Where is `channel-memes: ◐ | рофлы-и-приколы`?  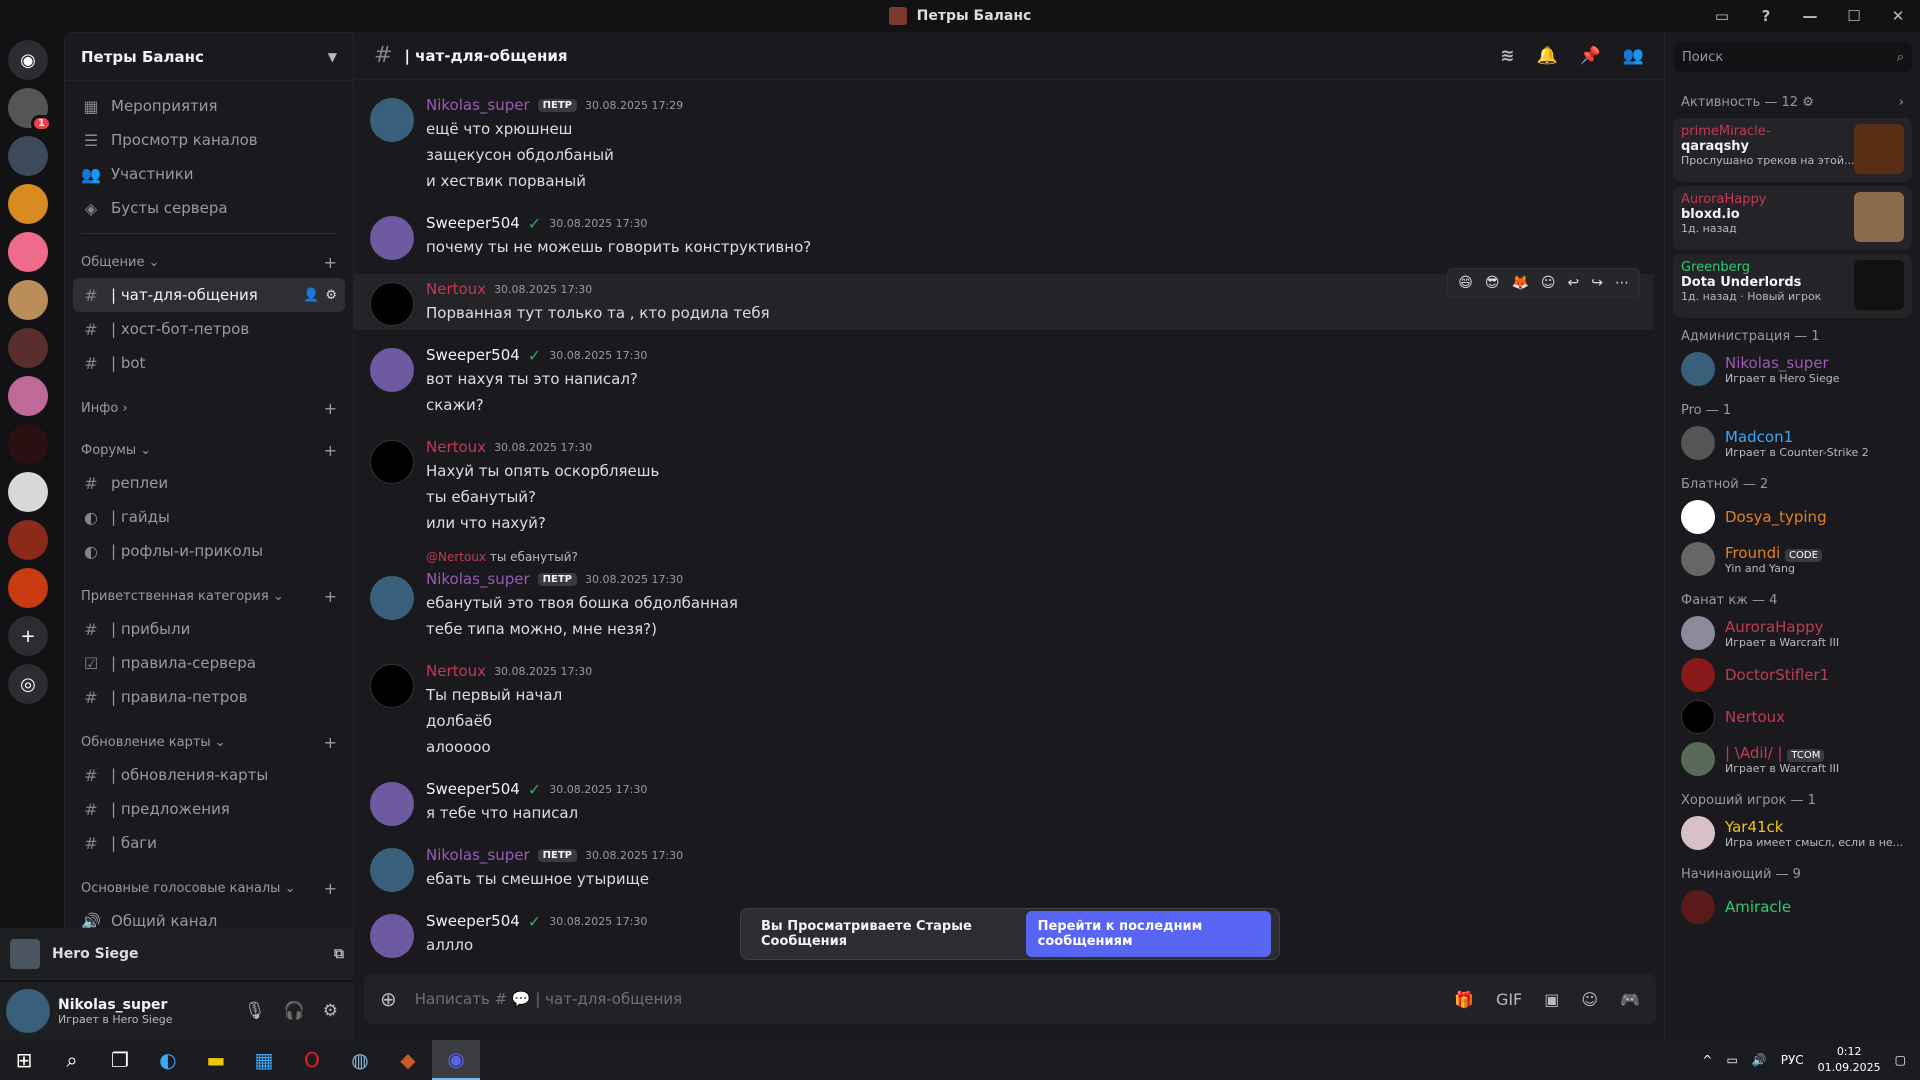 channel-memes: ◐ | рофлы-и-приколы is located at coordinates (209, 551).